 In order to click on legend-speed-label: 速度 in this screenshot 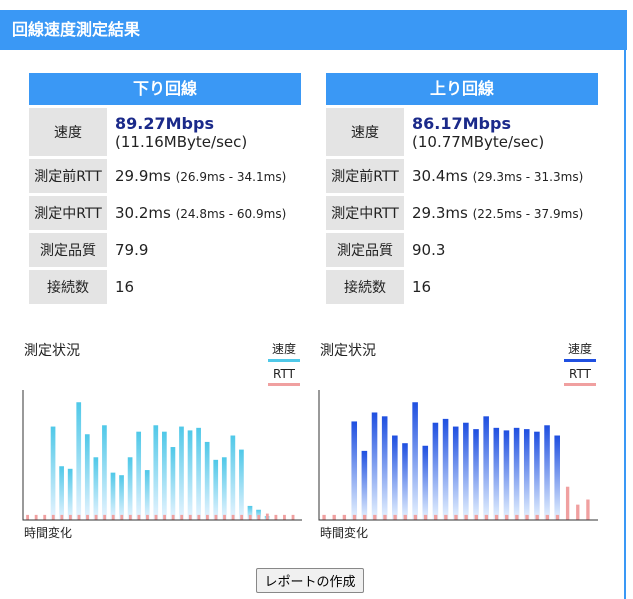, I will do `click(579, 349)`.